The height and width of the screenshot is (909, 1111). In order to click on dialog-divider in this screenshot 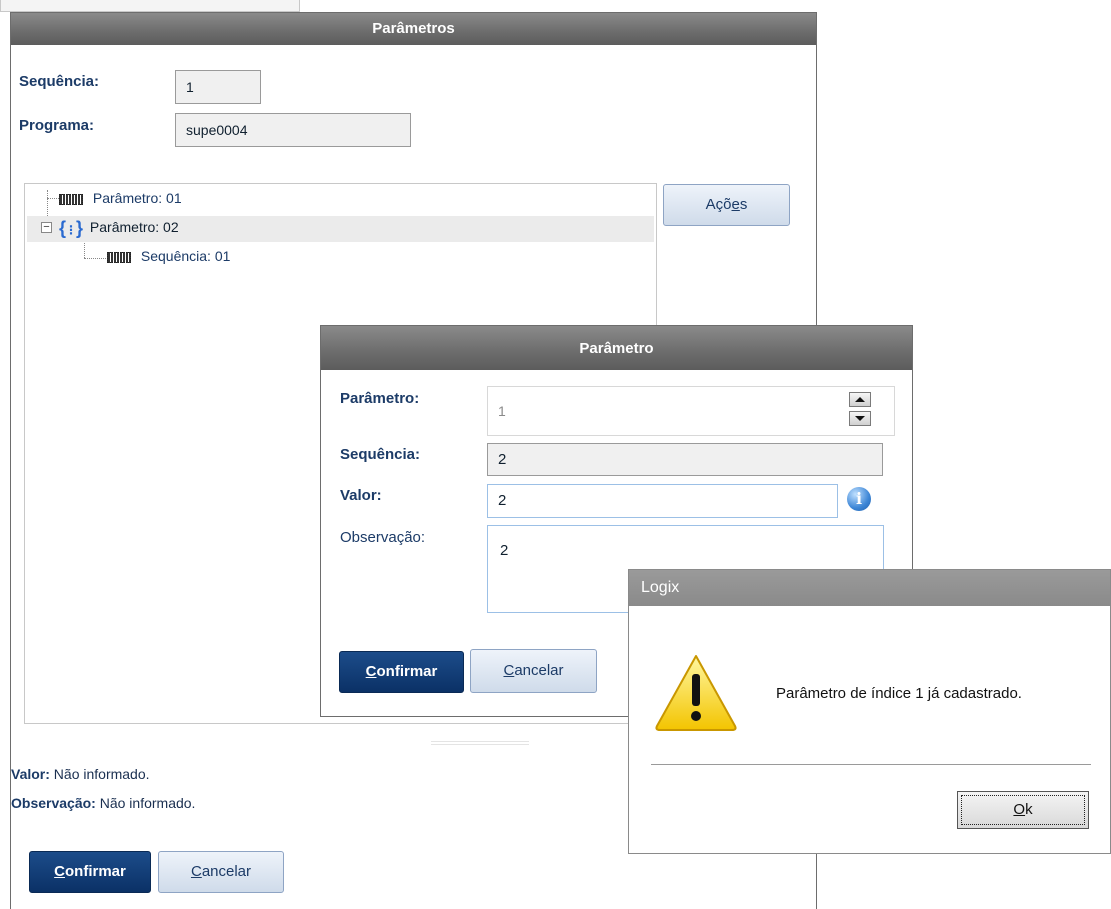, I will do `click(871, 764)`.